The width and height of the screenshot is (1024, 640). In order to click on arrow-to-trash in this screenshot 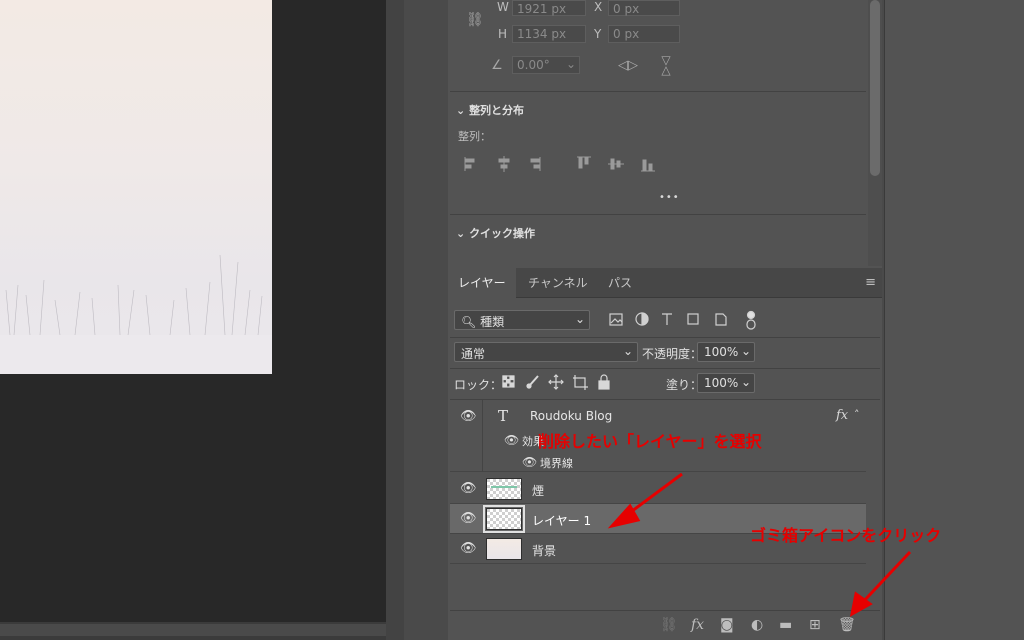, I will do `click(886, 577)`.